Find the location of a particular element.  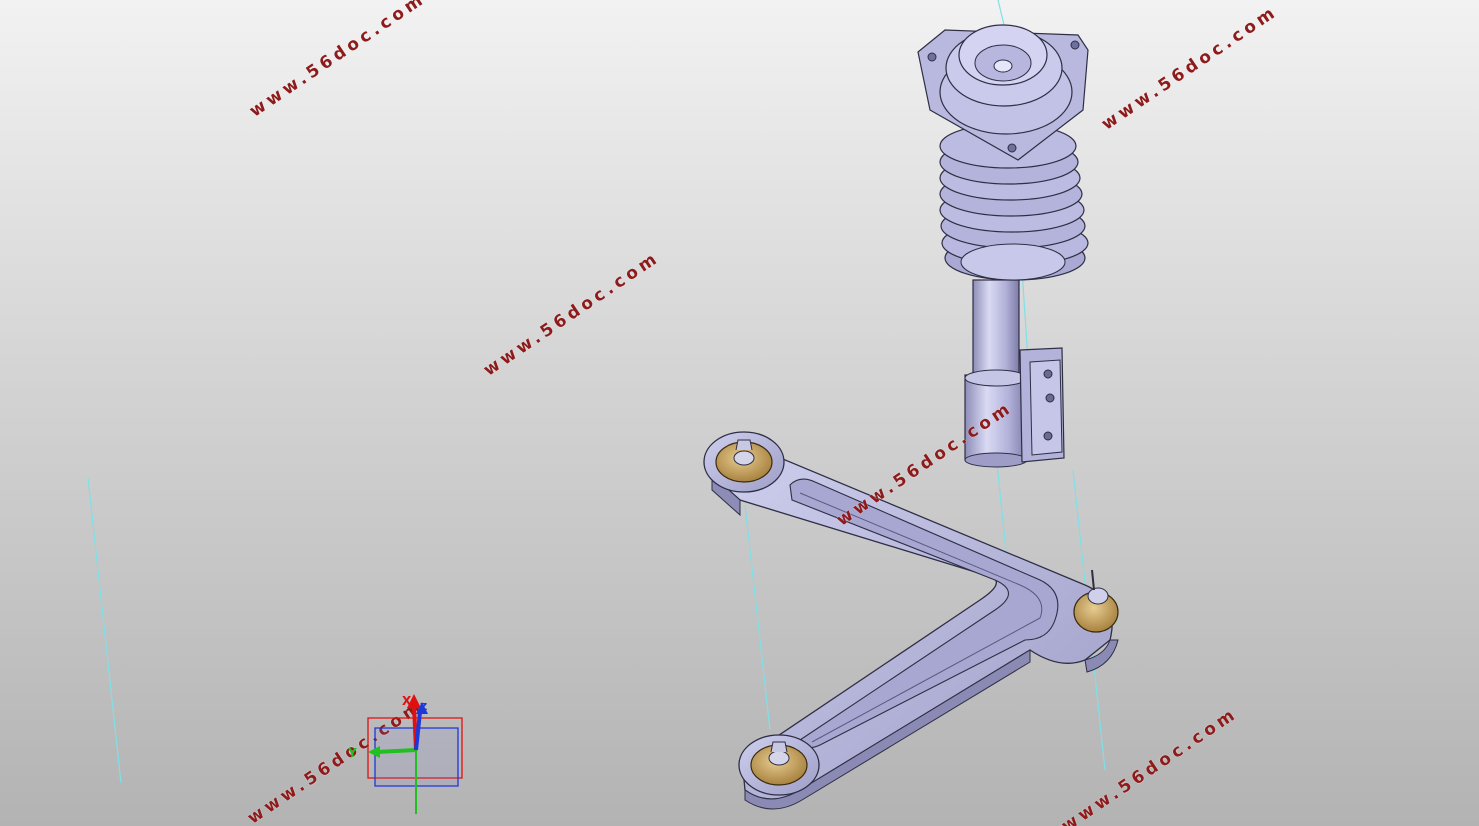

y-arrowhead-icon is located at coordinates (374, 752).